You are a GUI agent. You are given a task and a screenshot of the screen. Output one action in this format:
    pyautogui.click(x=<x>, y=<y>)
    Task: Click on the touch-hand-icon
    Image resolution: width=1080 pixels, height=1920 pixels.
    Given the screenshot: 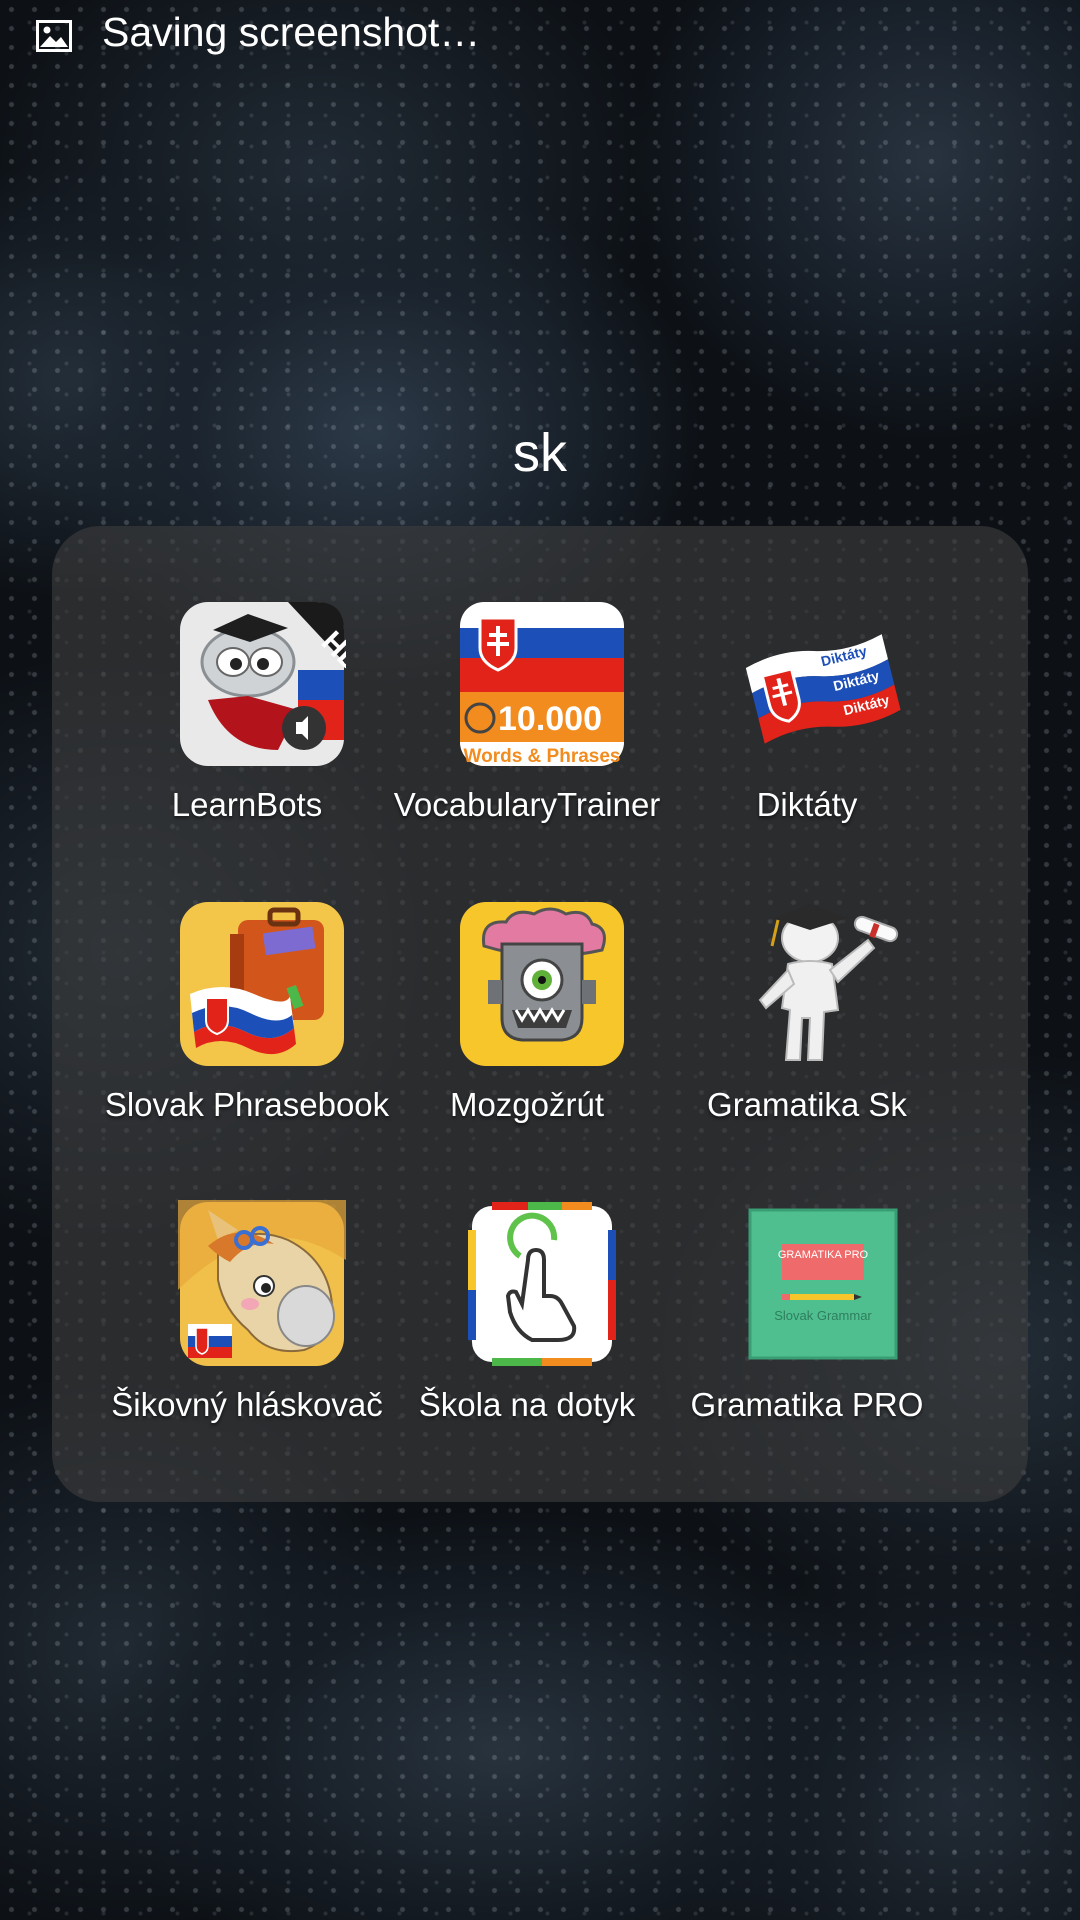 What is the action you would take?
    pyautogui.click(x=542, y=1284)
    